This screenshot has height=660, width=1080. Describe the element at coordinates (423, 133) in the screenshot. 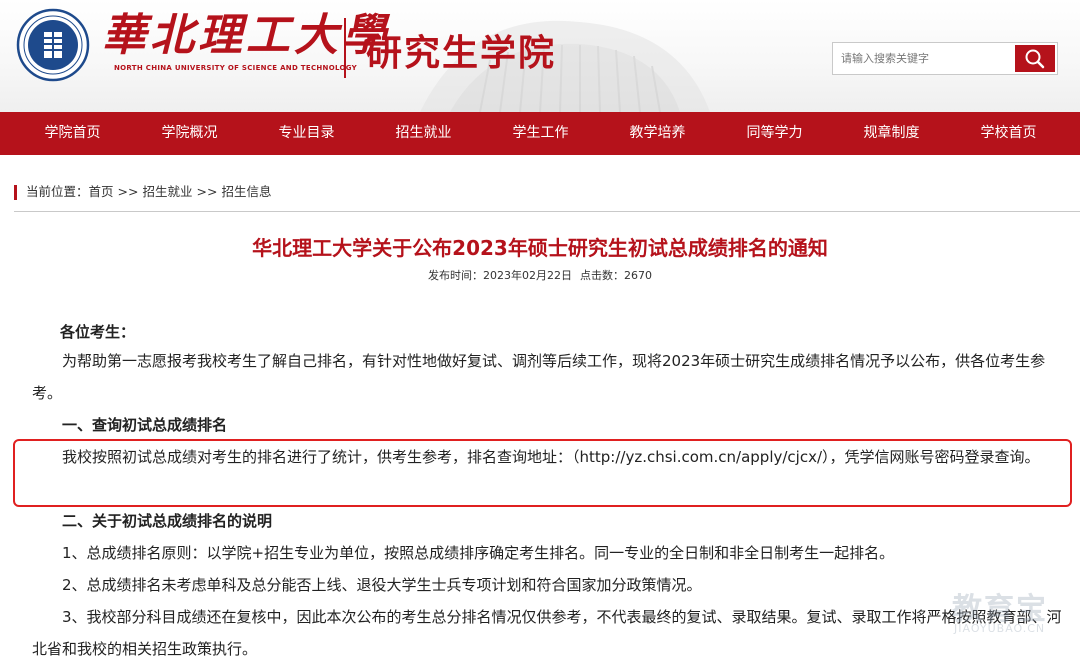

I see `nav-item-admissions: 招生就业` at that location.